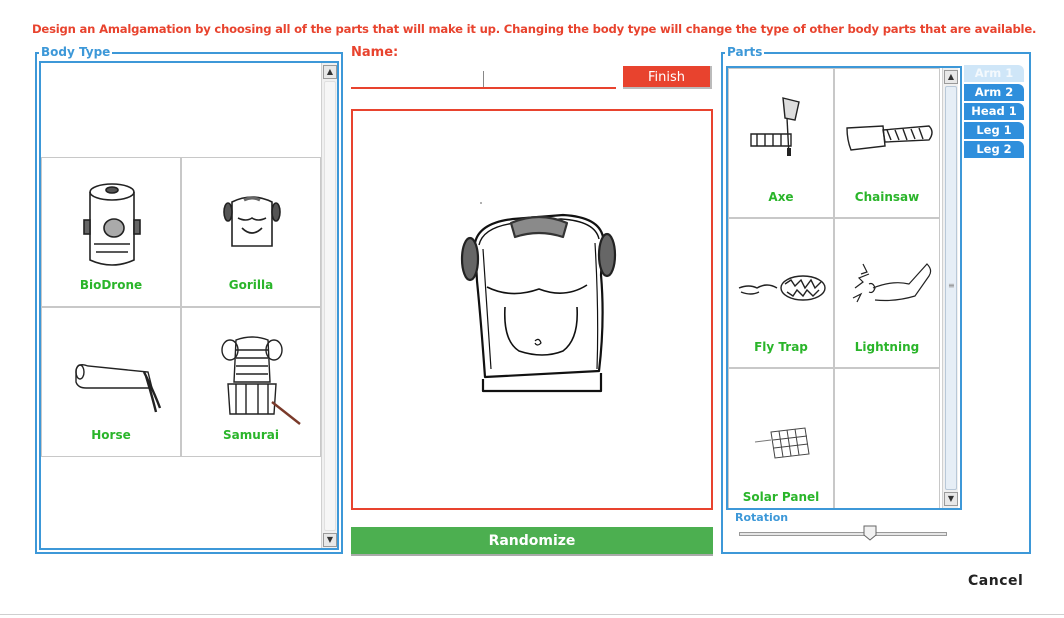 The image size is (1064, 618). I want to click on samurai-icon, so click(261, 380).